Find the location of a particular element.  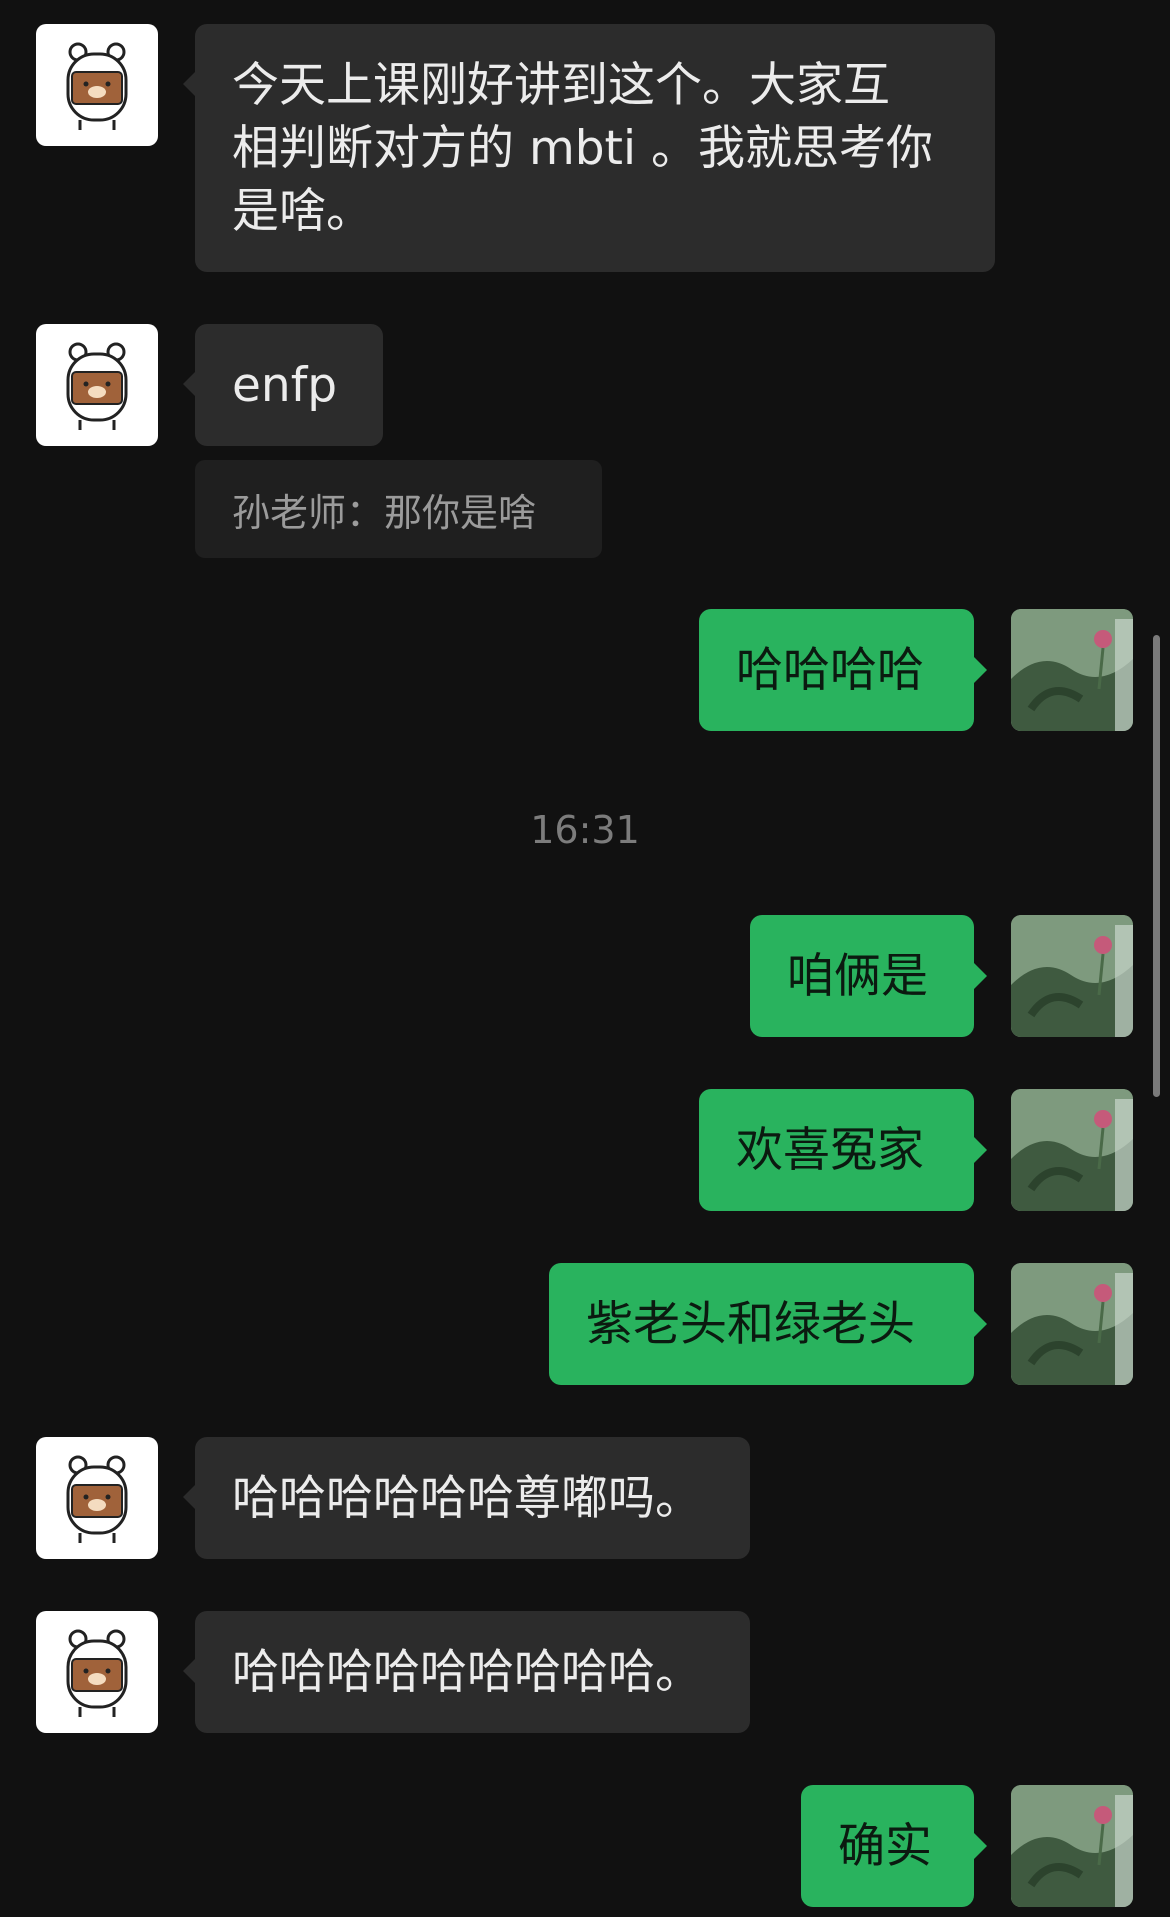

message-bubble: 哈哈哈哈 is located at coordinates (843, 670).